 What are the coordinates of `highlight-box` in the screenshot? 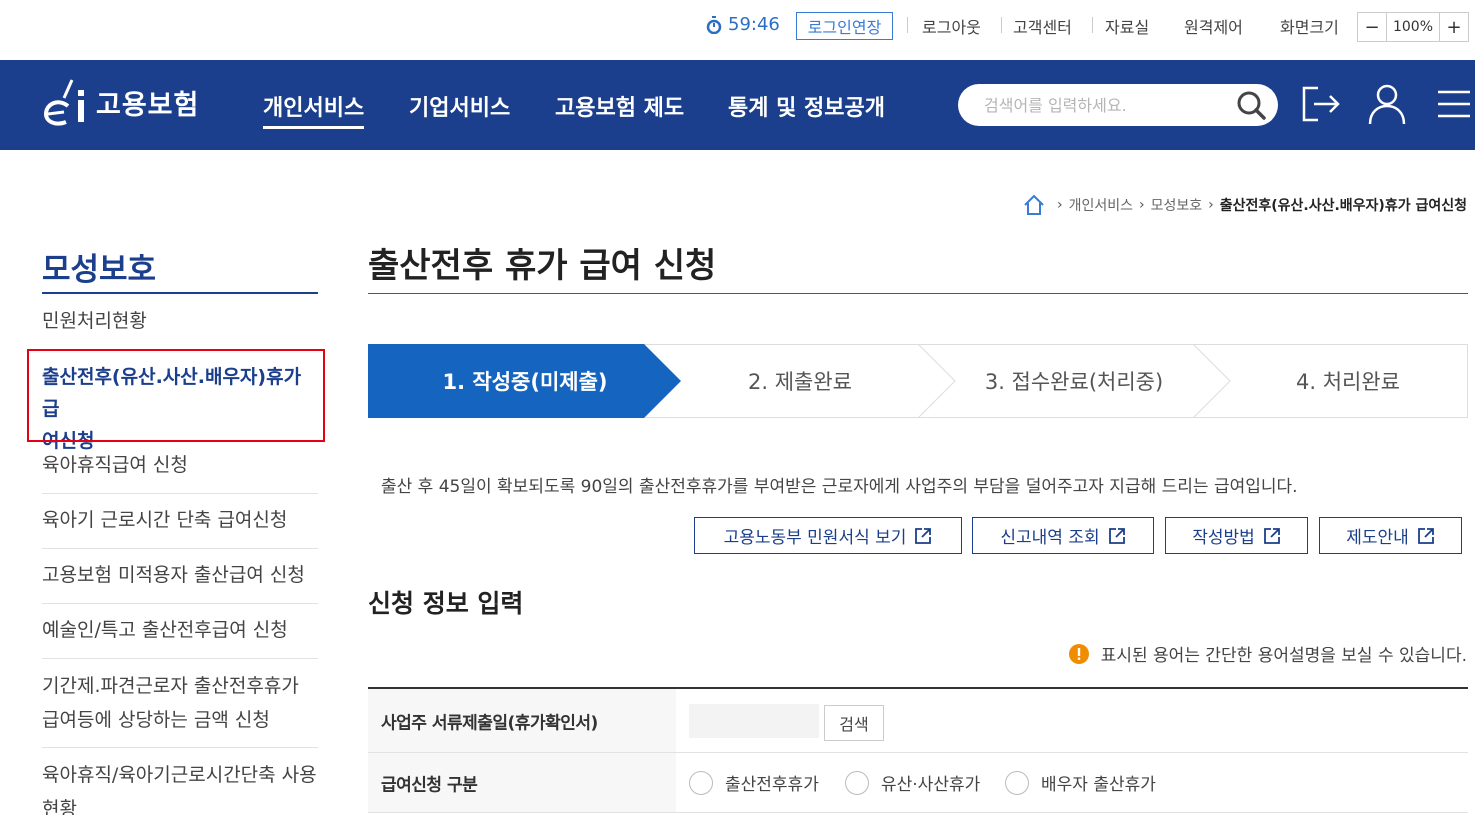 It's located at (176, 395).